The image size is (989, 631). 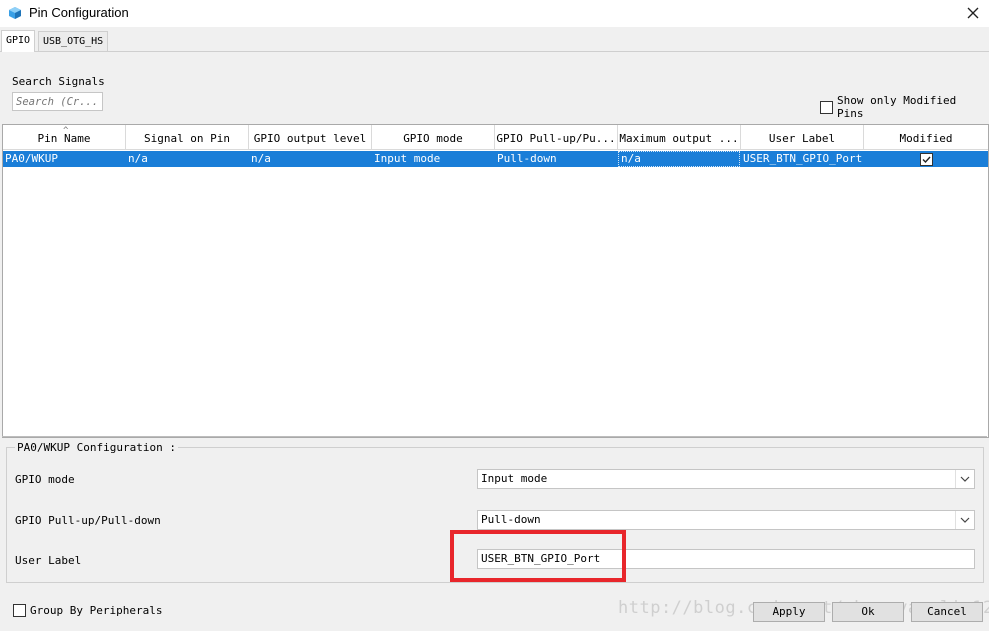 I want to click on sort-ascending-icon: ^, so click(x=66, y=131).